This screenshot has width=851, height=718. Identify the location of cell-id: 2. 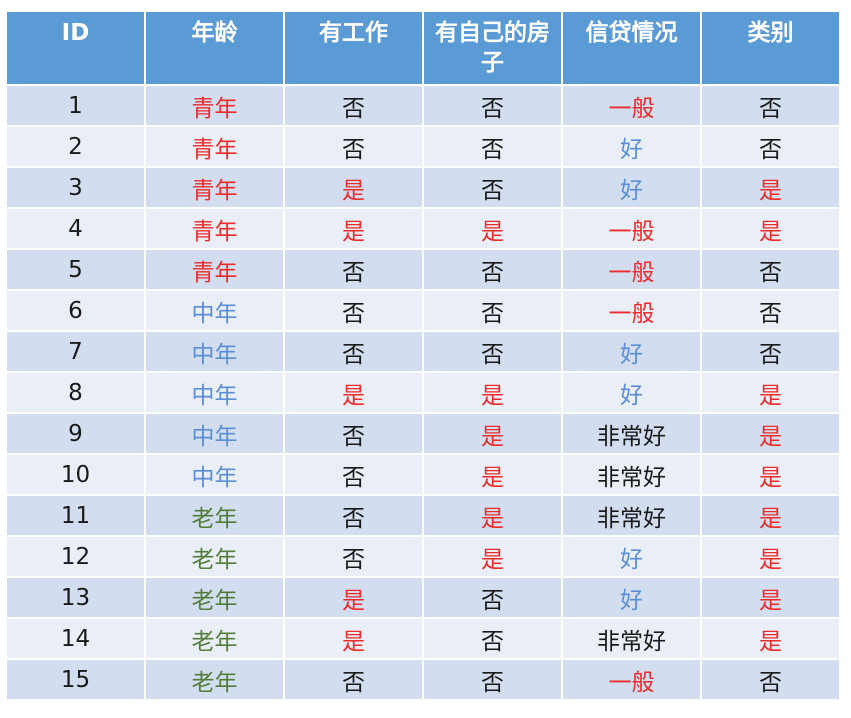
(75, 146).